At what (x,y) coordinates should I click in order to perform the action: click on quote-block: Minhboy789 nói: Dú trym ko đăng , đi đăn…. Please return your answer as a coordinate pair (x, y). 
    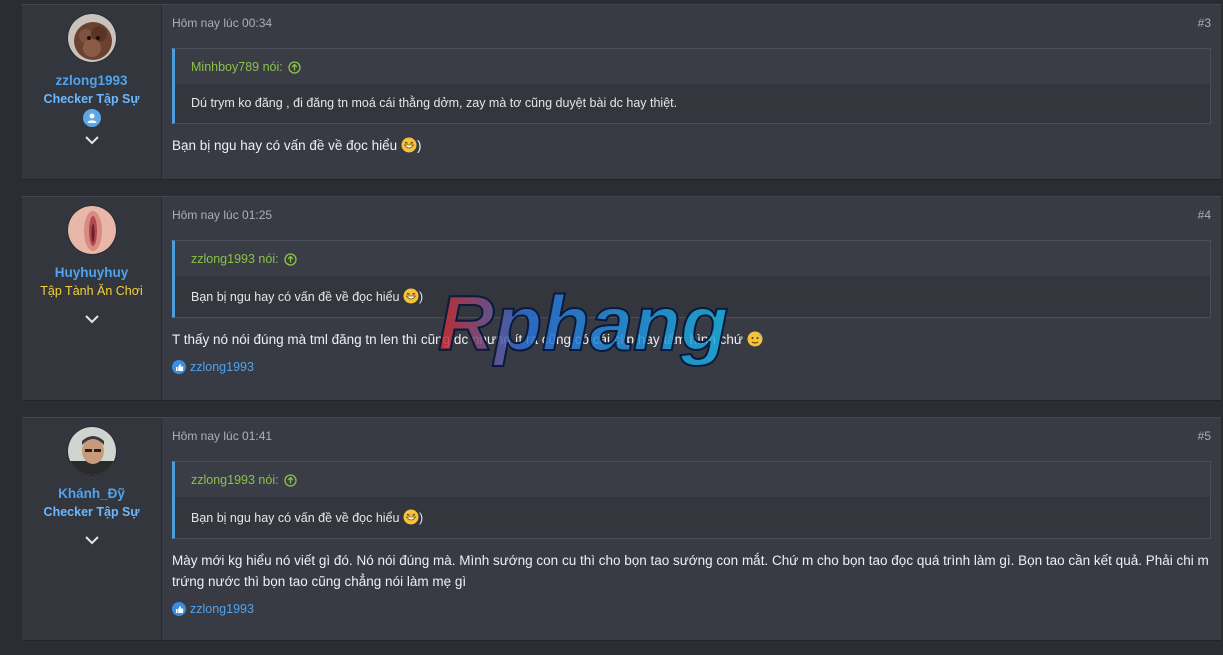
    Looking at the image, I should click on (691, 86).